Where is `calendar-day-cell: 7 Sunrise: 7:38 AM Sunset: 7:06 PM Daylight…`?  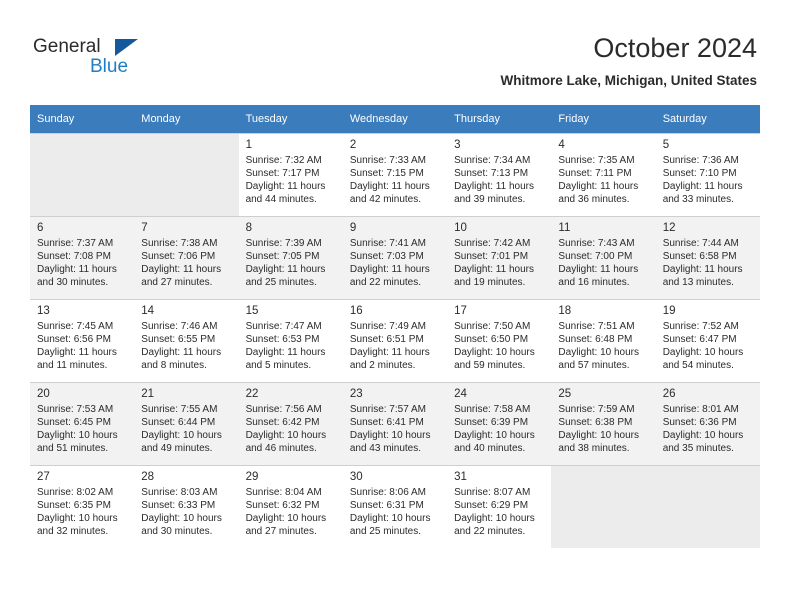 calendar-day-cell: 7 Sunrise: 7:38 AM Sunset: 7:06 PM Daylight… is located at coordinates (186, 257).